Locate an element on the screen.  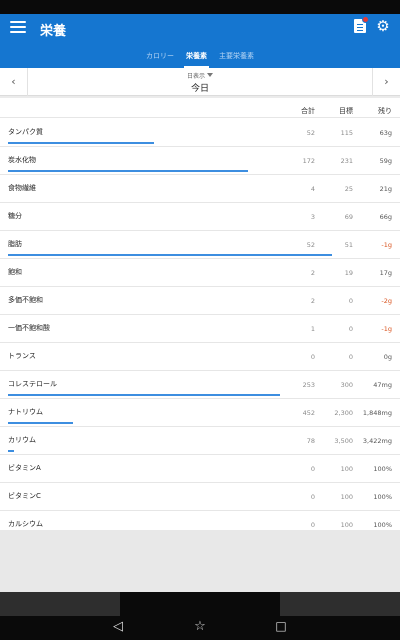
nutrient-name: カリウム is located at coordinates (22, 440).